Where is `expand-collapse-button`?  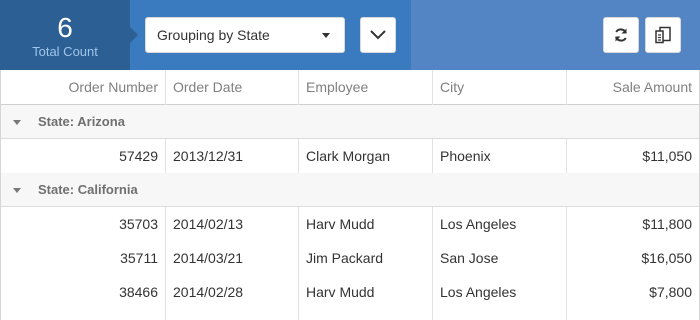
expand-collapse-button is located at coordinates (378, 35).